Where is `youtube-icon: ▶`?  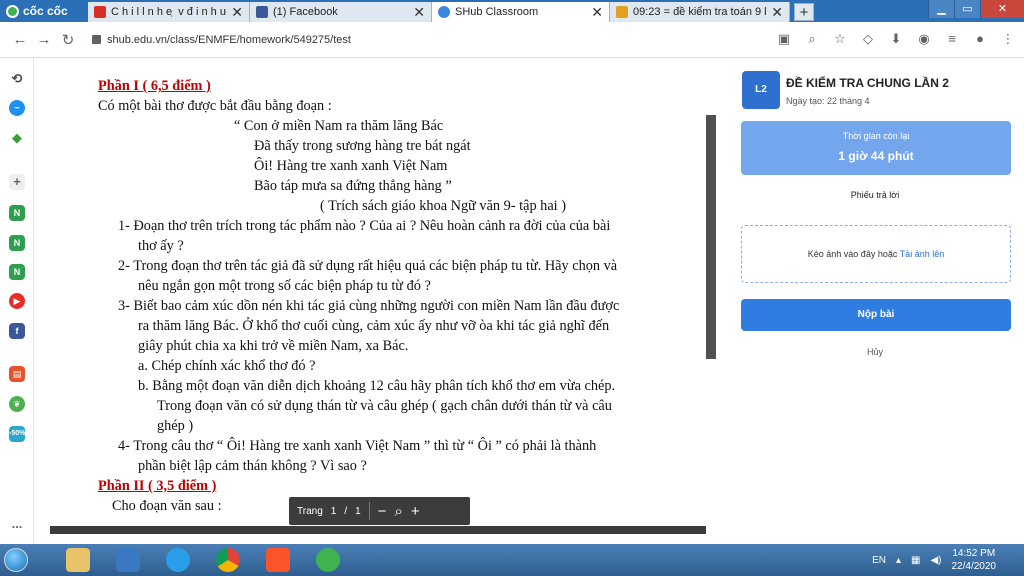 youtube-icon: ▶ is located at coordinates (17, 301).